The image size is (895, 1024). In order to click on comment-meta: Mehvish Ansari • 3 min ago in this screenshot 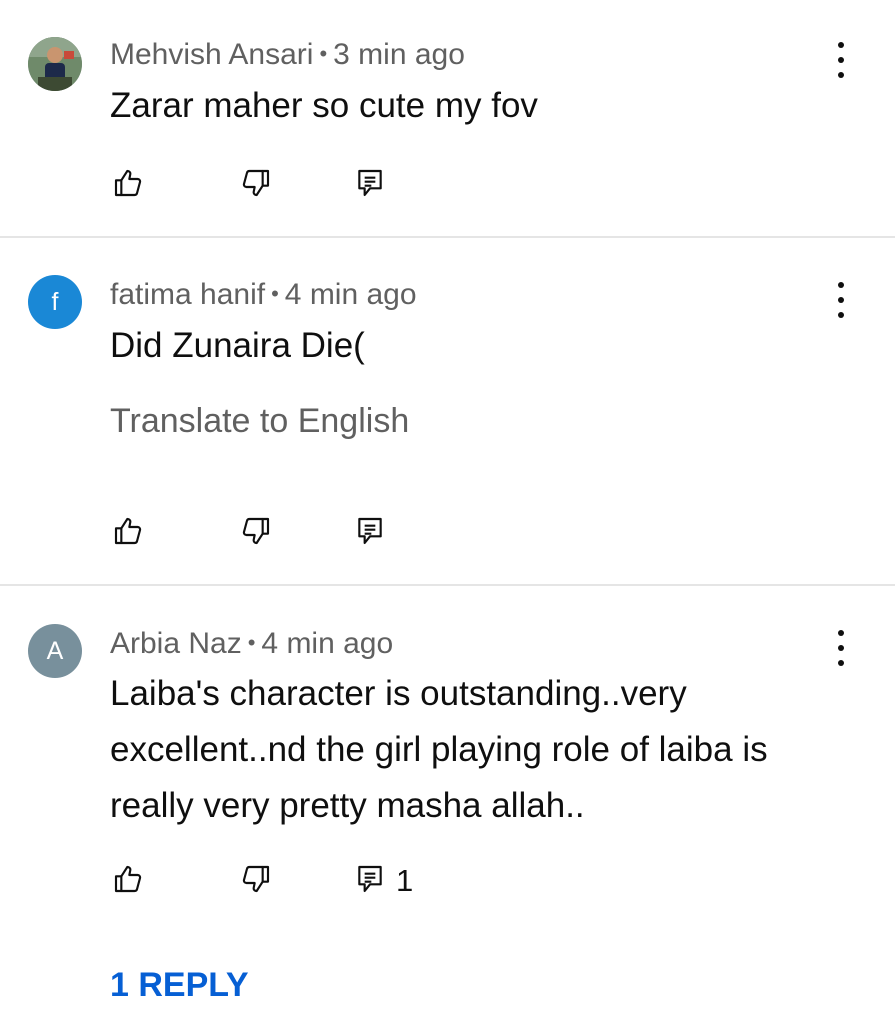, I will do `click(287, 54)`.